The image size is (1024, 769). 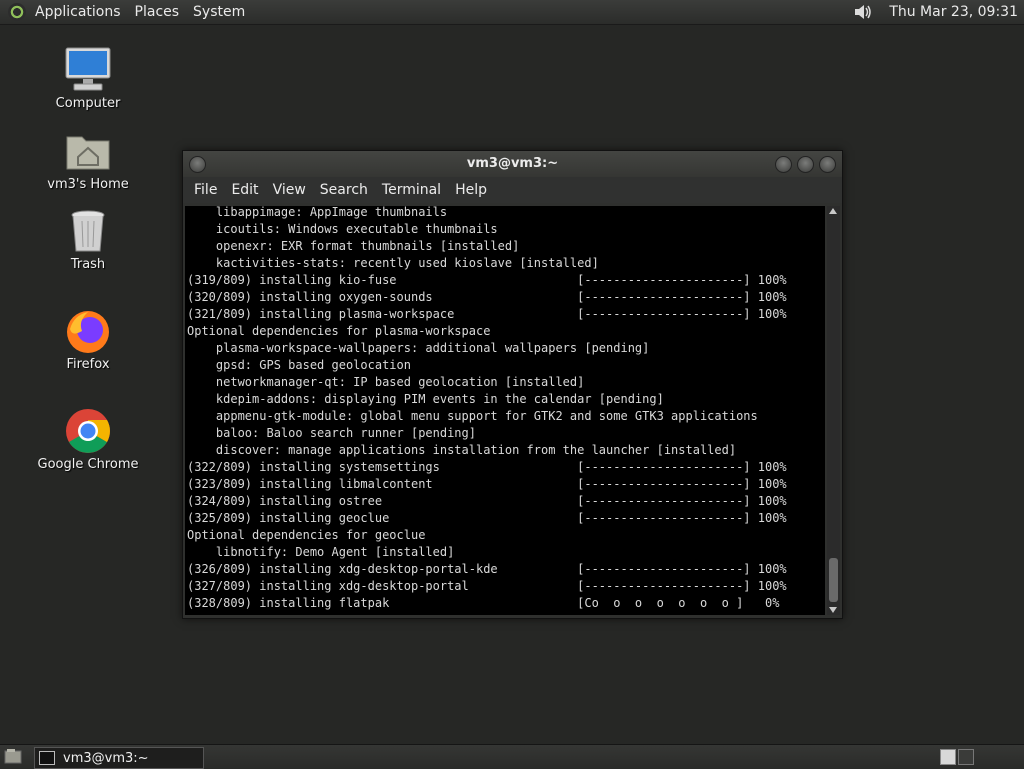 What do you see at coordinates (88, 231) in the screenshot?
I see `trash-icon` at bounding box center [88, 231].